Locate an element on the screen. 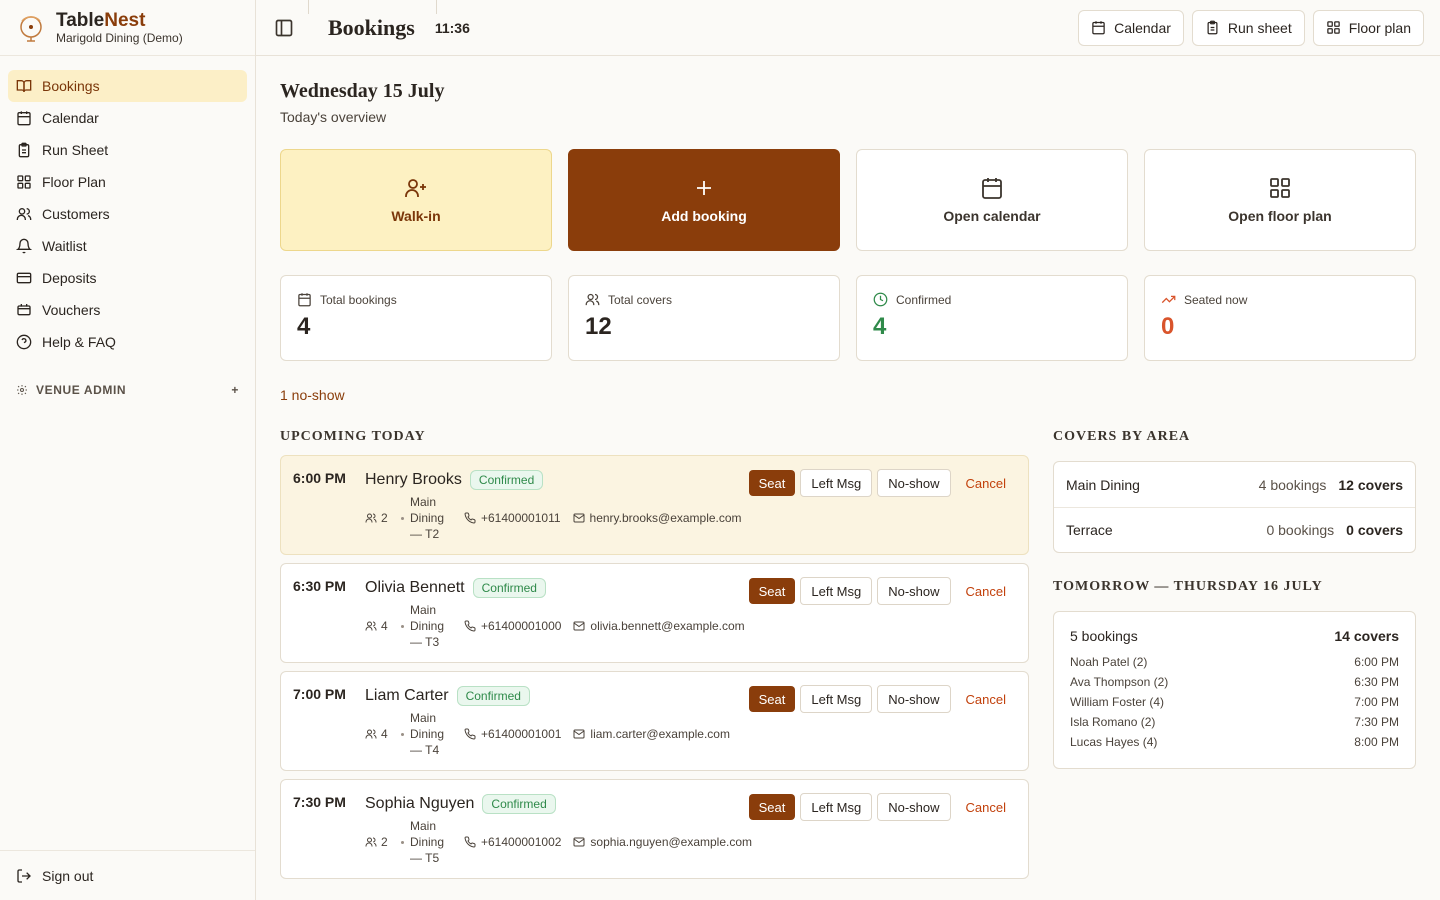 The height and width of the screenshot is (900, 1440). noshow-link: 1 no-show is located at coordinates (848, 395).